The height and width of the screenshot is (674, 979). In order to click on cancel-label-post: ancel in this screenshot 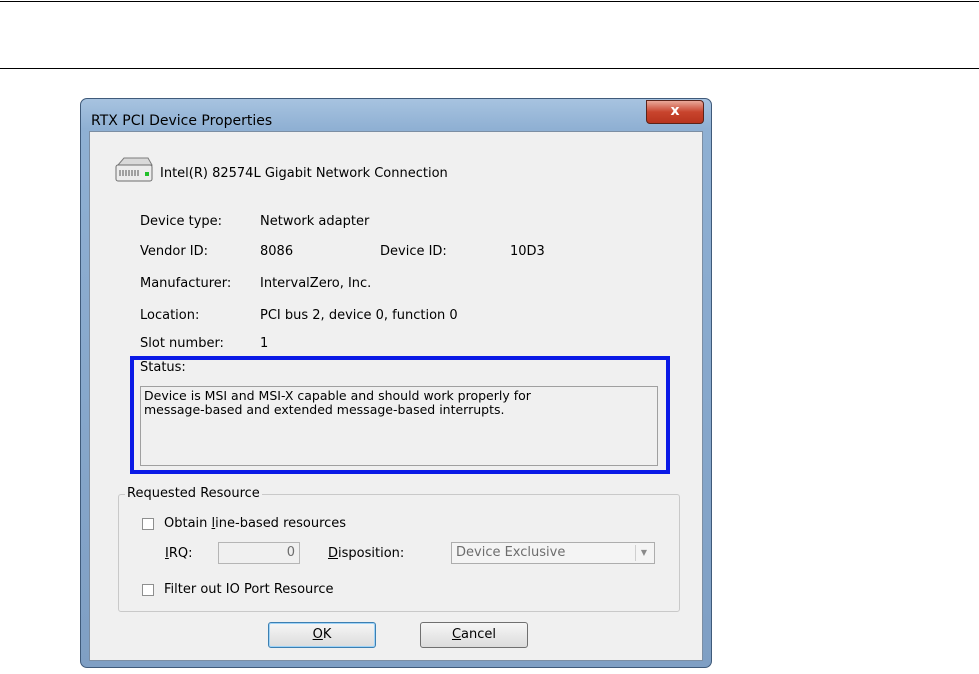, I will do `click(479, 634)`.